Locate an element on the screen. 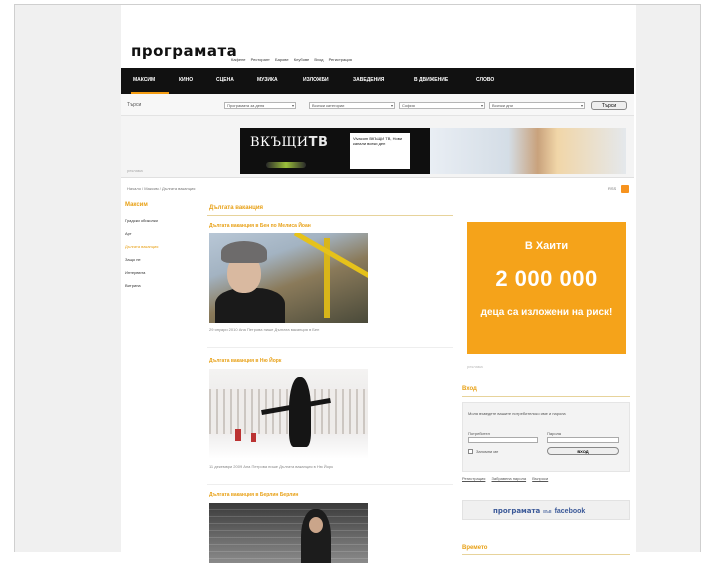  facebook-on: във is located at coordinates (547, 512).